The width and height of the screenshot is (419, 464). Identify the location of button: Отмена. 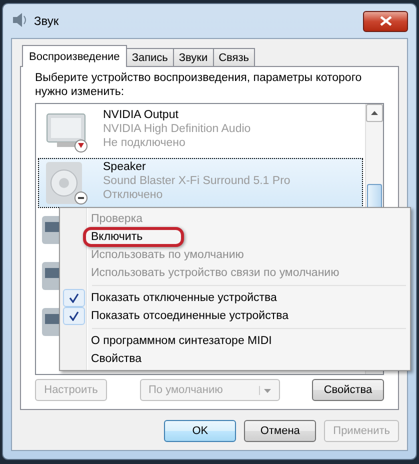
(280, 431).